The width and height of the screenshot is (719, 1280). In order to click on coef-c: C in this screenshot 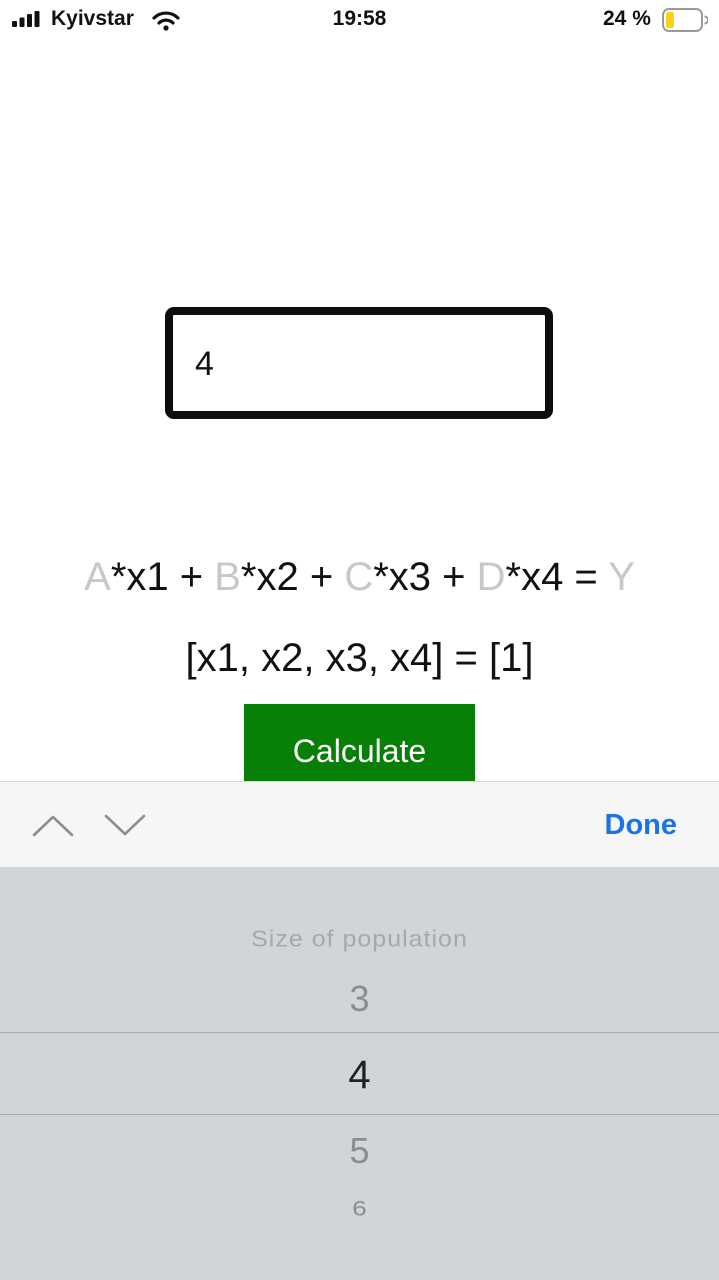, I will do `click(359, 577)`.